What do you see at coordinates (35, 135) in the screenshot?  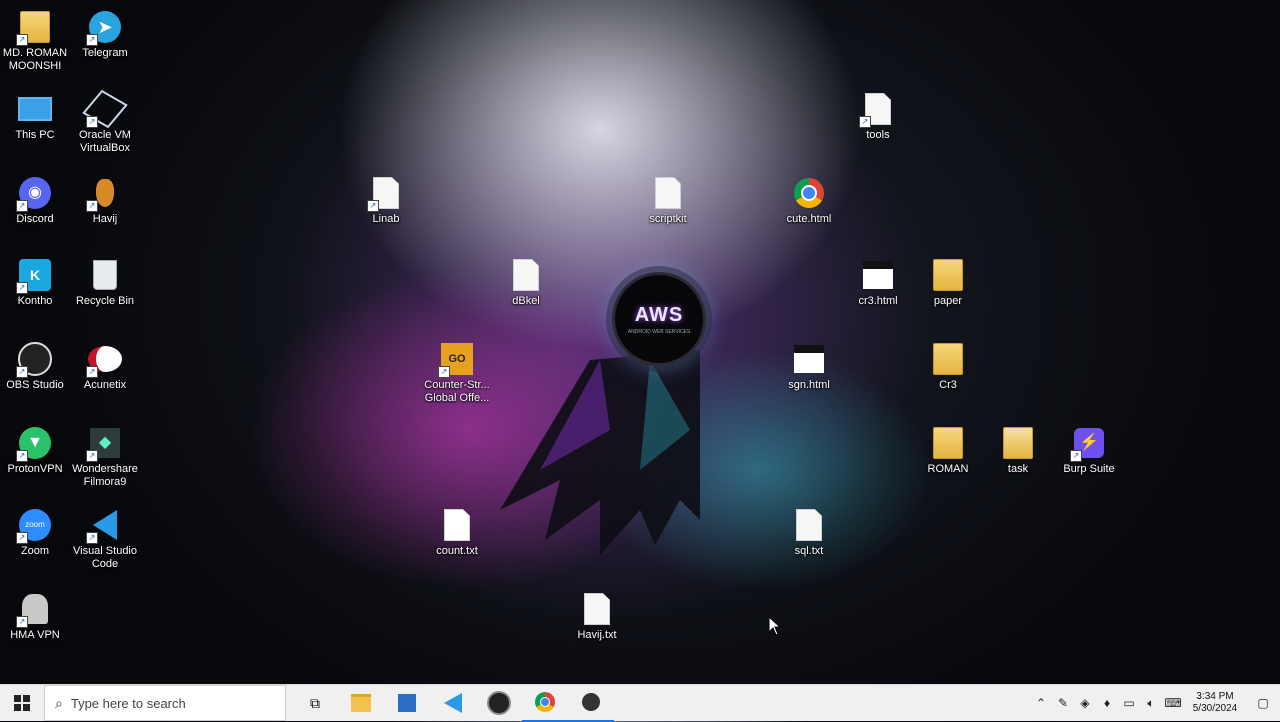 I see `icon-label: This PC` at bounding box center [35, 135].